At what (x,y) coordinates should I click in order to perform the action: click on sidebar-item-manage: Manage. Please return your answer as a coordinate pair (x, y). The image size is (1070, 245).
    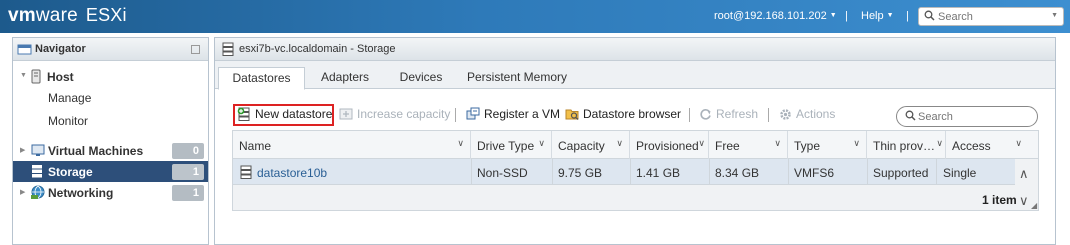
    Looking at the image, I should click on (110, 97).